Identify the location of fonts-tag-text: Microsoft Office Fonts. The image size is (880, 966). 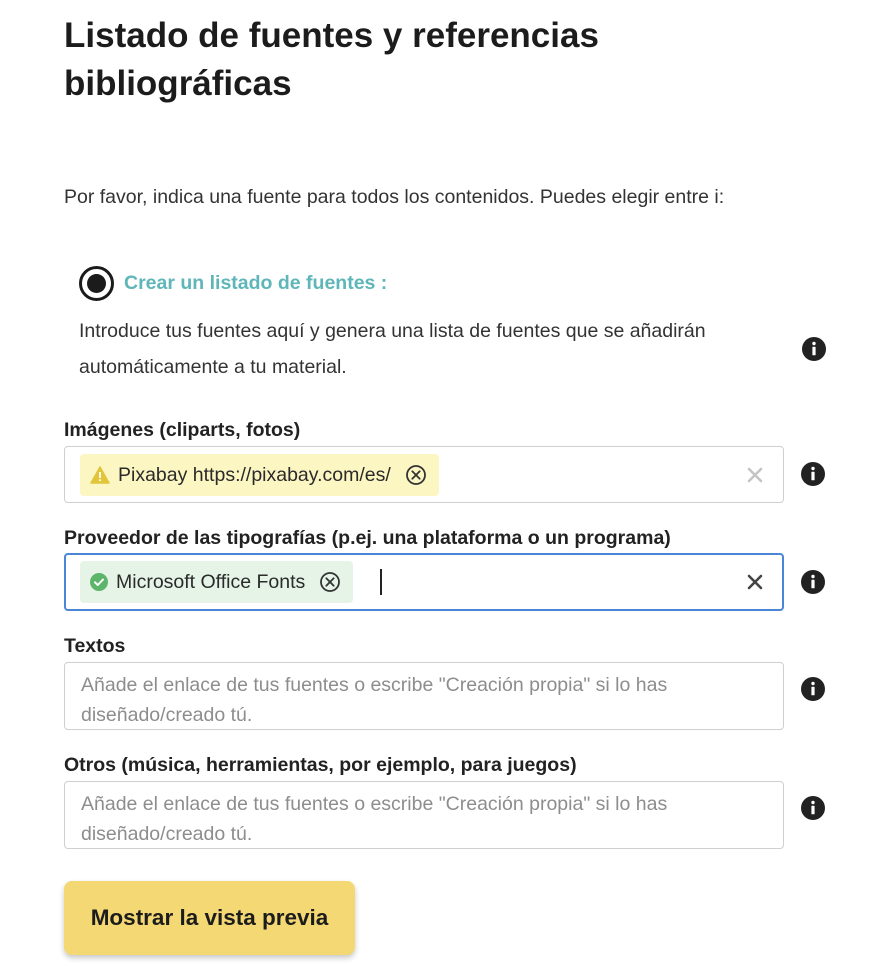
(211, 581).